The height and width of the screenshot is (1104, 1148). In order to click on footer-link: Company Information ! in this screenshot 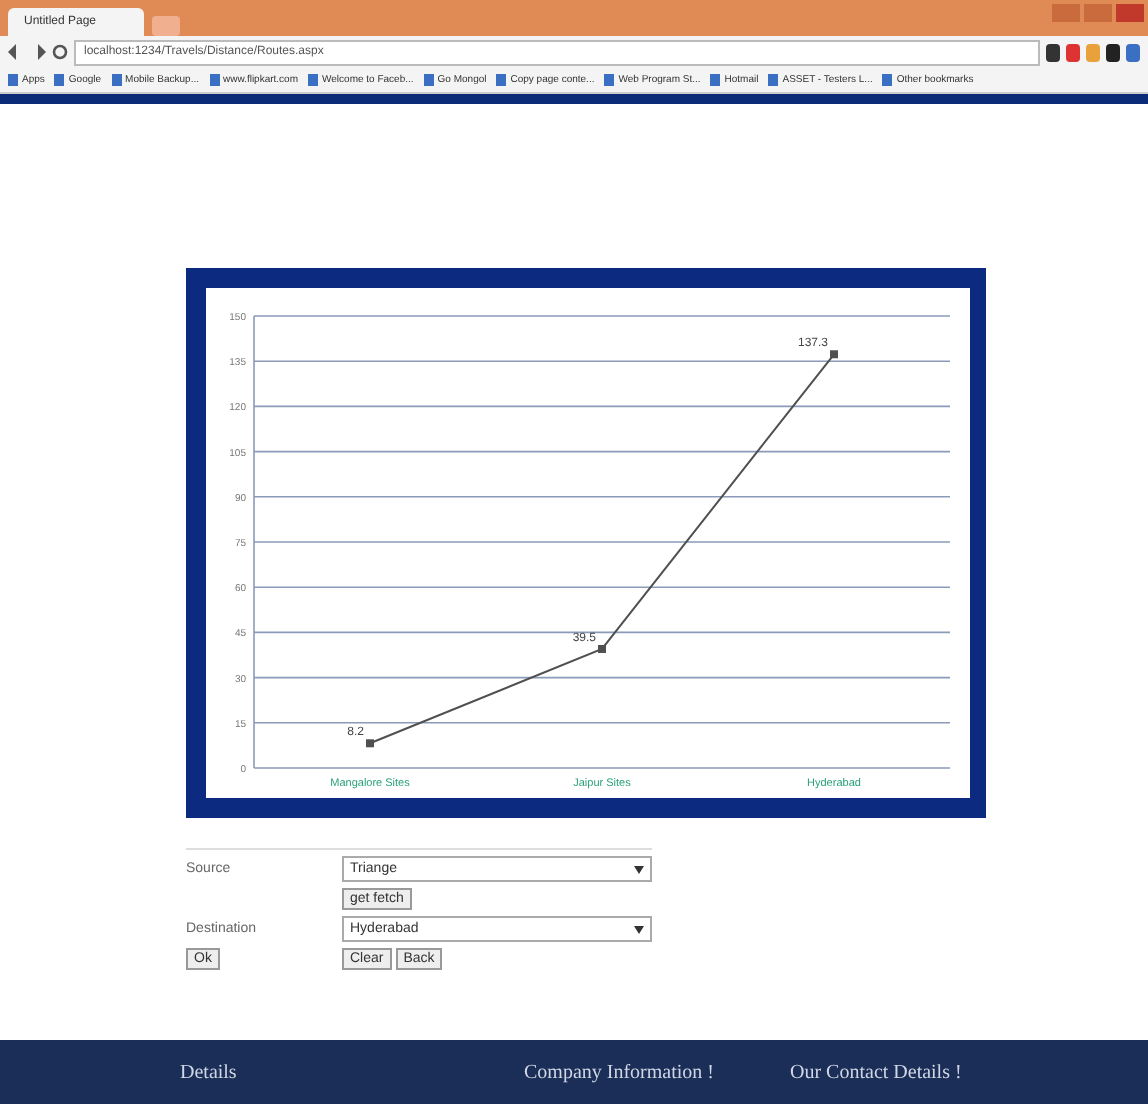, I will do `click(619, 1072)`.